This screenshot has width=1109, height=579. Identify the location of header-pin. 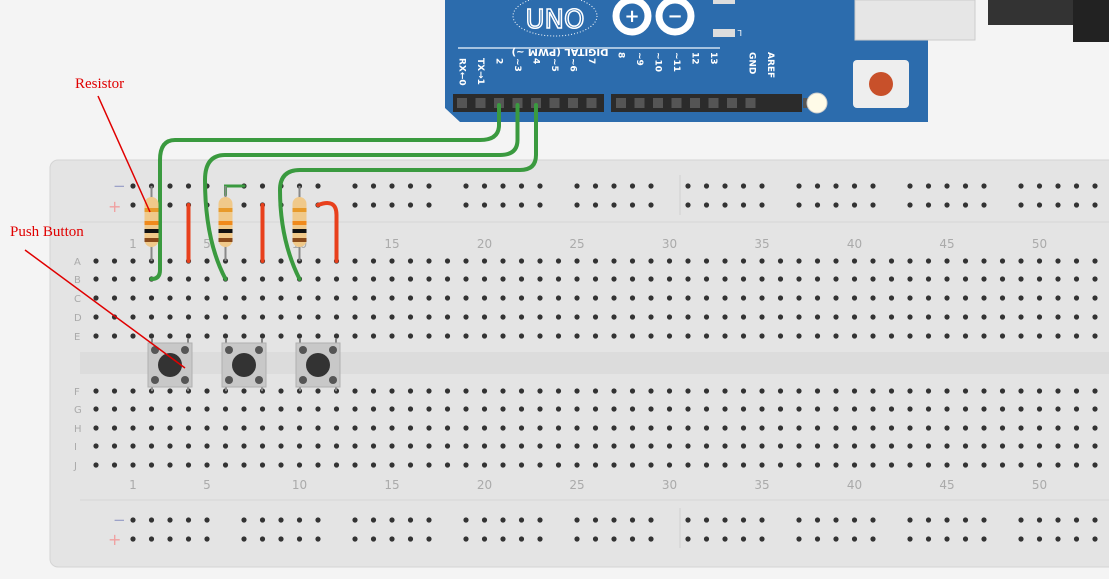
(750, 103).